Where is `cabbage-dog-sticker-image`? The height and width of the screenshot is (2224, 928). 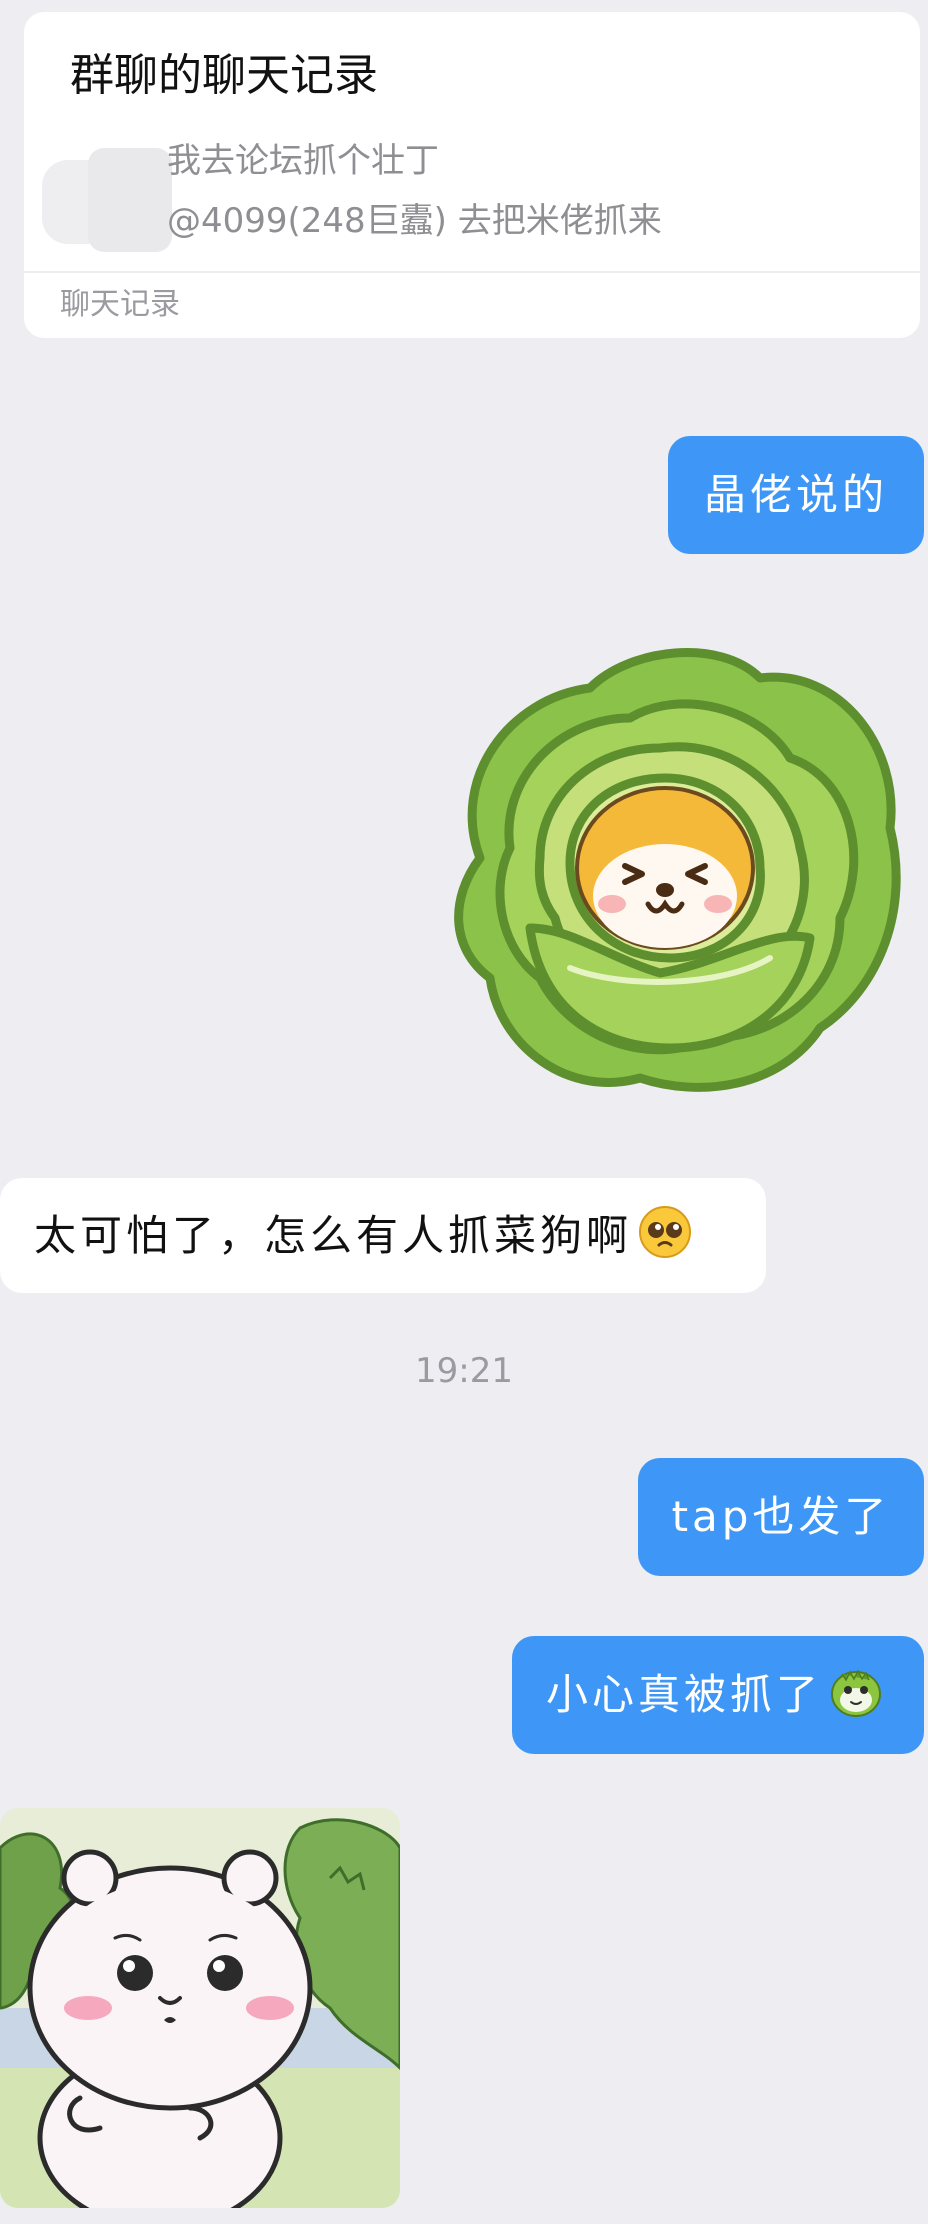 cabbage-dog-sticker-image is located at coordinates (677, 870).